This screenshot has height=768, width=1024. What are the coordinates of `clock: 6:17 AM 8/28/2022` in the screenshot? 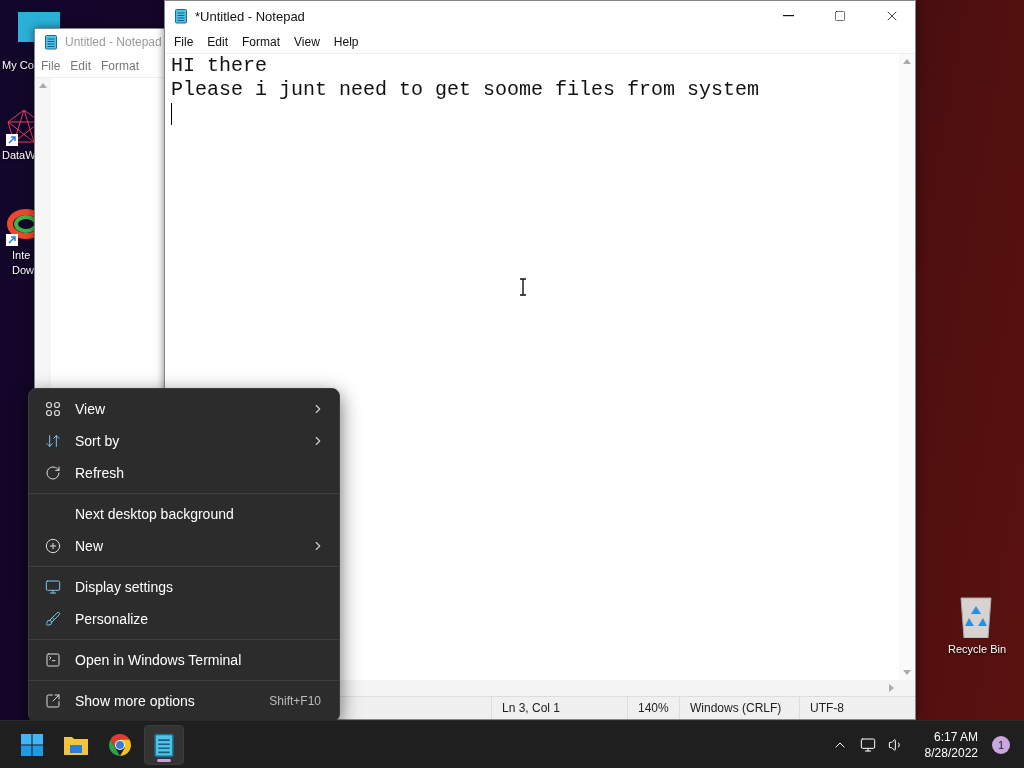 It's located at (951, 744).